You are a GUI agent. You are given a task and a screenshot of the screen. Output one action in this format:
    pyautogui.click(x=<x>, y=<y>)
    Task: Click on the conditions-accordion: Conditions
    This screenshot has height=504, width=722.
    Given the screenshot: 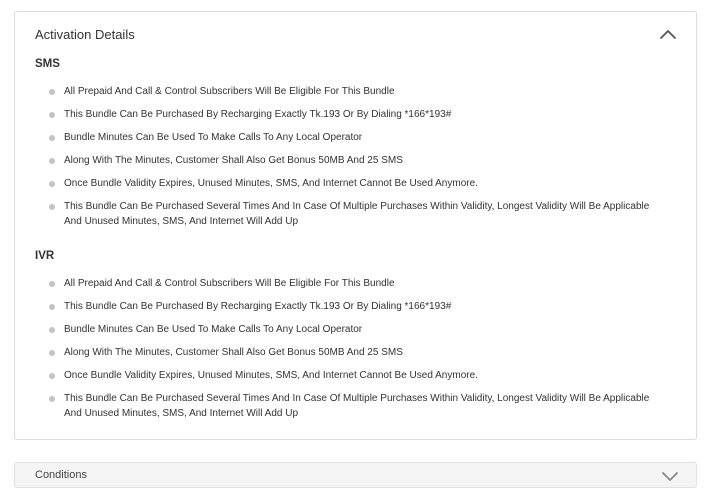 What is the action you would take?
    pyautogui.click(x=355, y=475)
    